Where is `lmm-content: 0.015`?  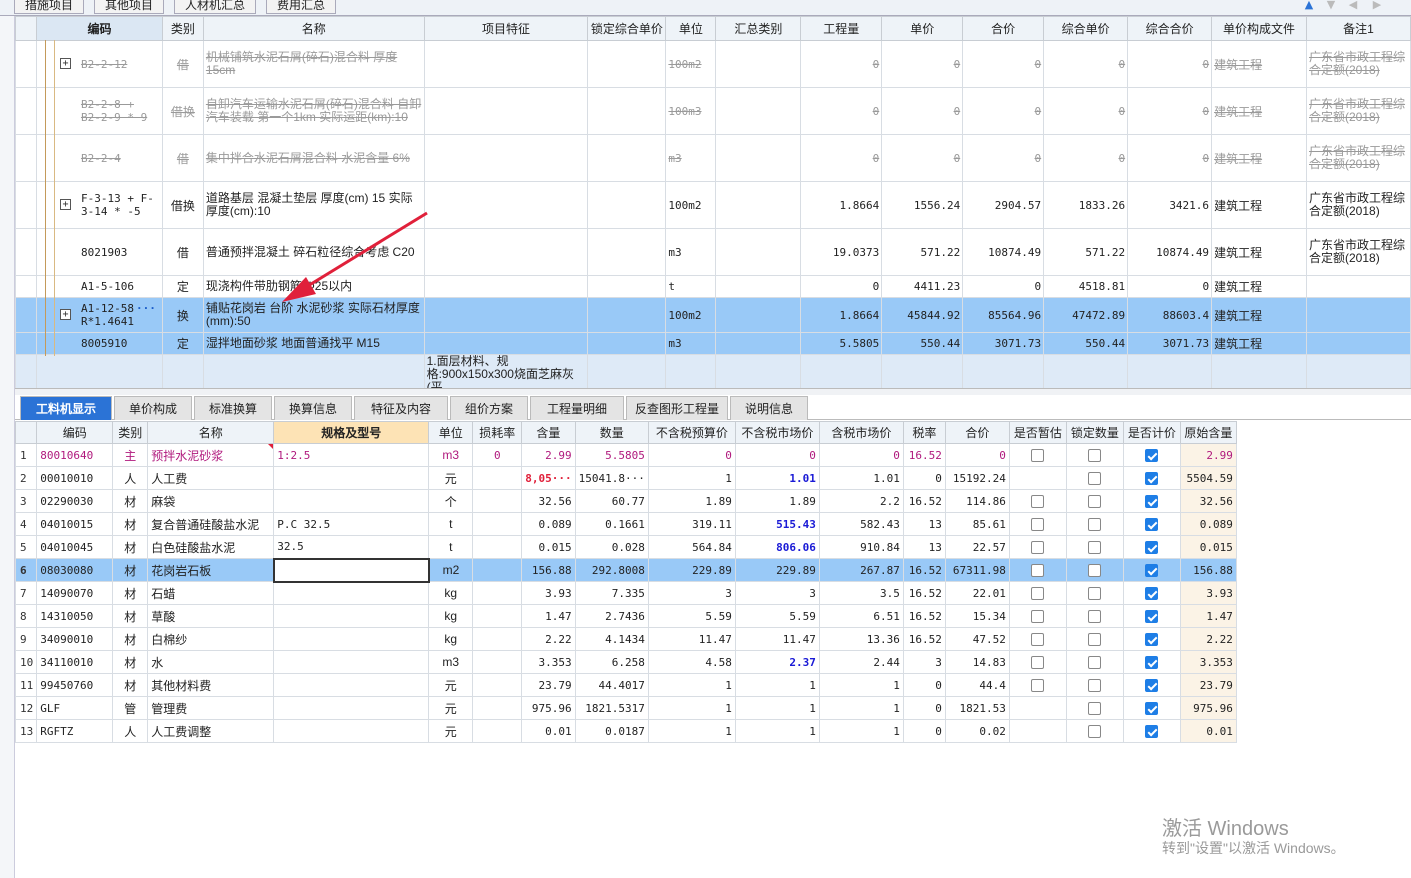
lmm-content: 0.015 is located at coordinates (548, 547).